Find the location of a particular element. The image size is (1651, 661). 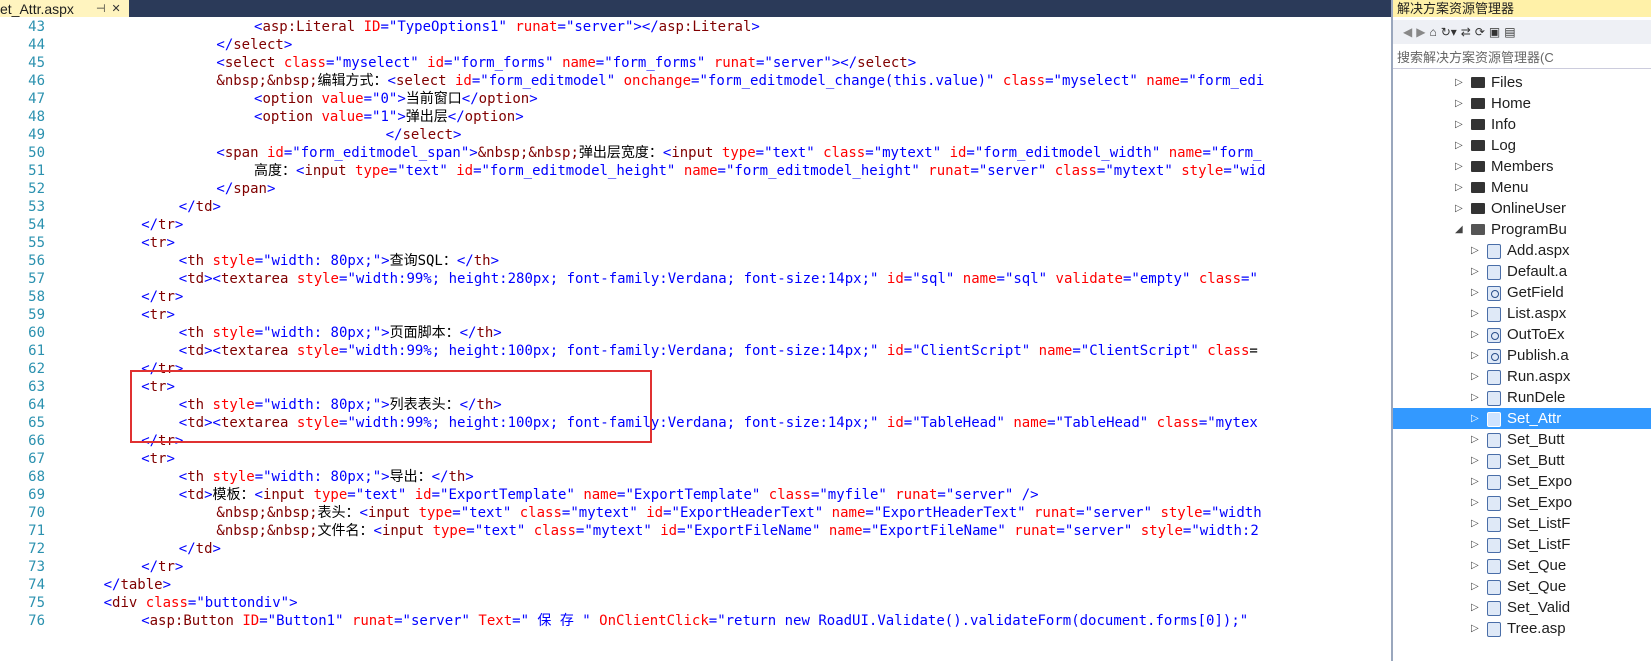

tree-item: ▷ Run.aspx is located at coordinates (1522, 376).